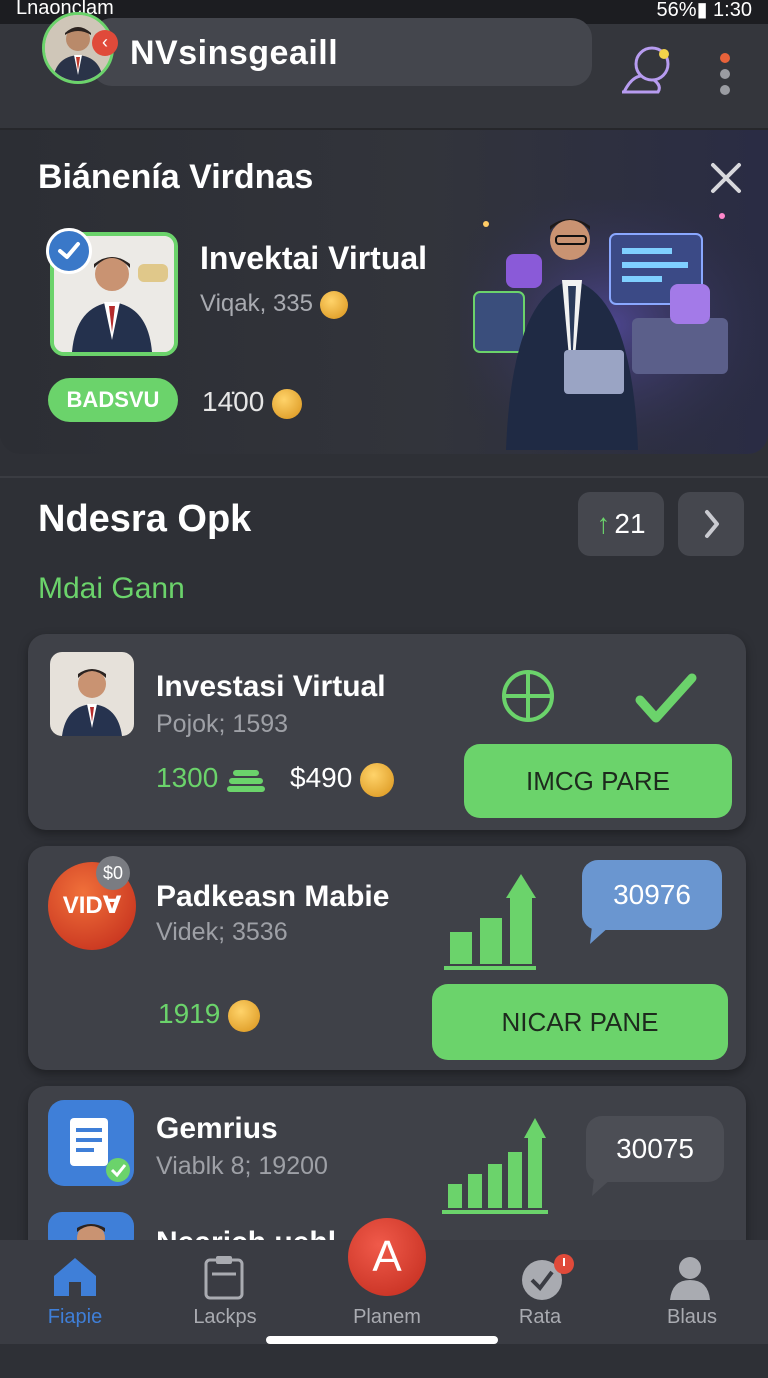 The image size is (768, 1378). I want to click on next-button, so click(711, 524).